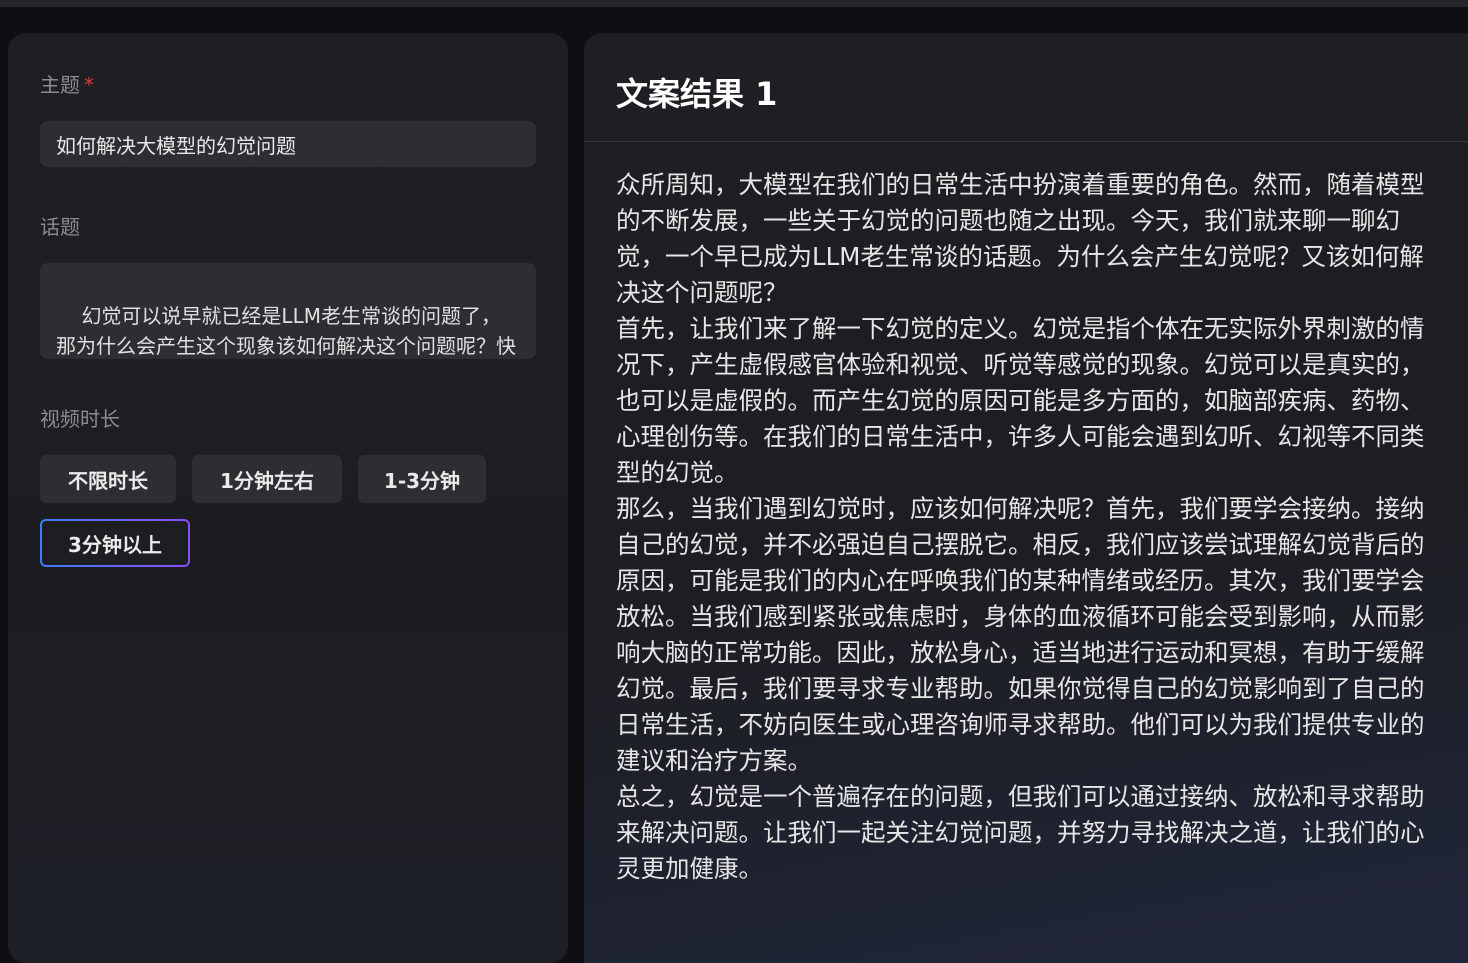 The width and height of the screenshot is (1468, 963). What do you see at coordinates (267, 479) in the screenshot?
I see `duration-option-1min: 1分钟左右` at bounding box center [267, 479].